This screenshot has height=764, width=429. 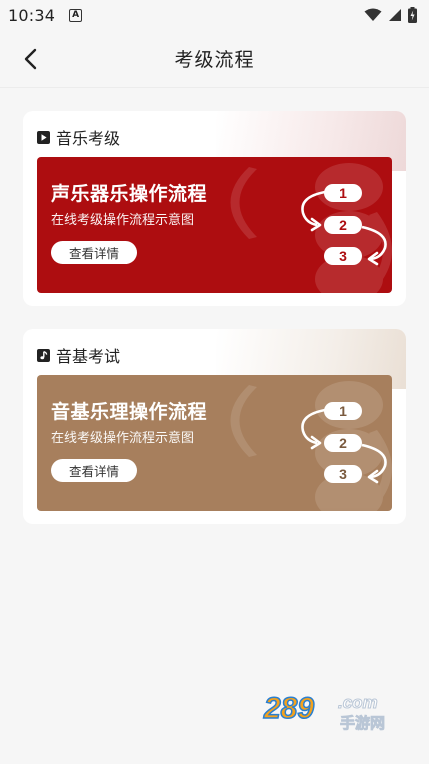 I want to click on play-icon, so click(x=43, y=137).